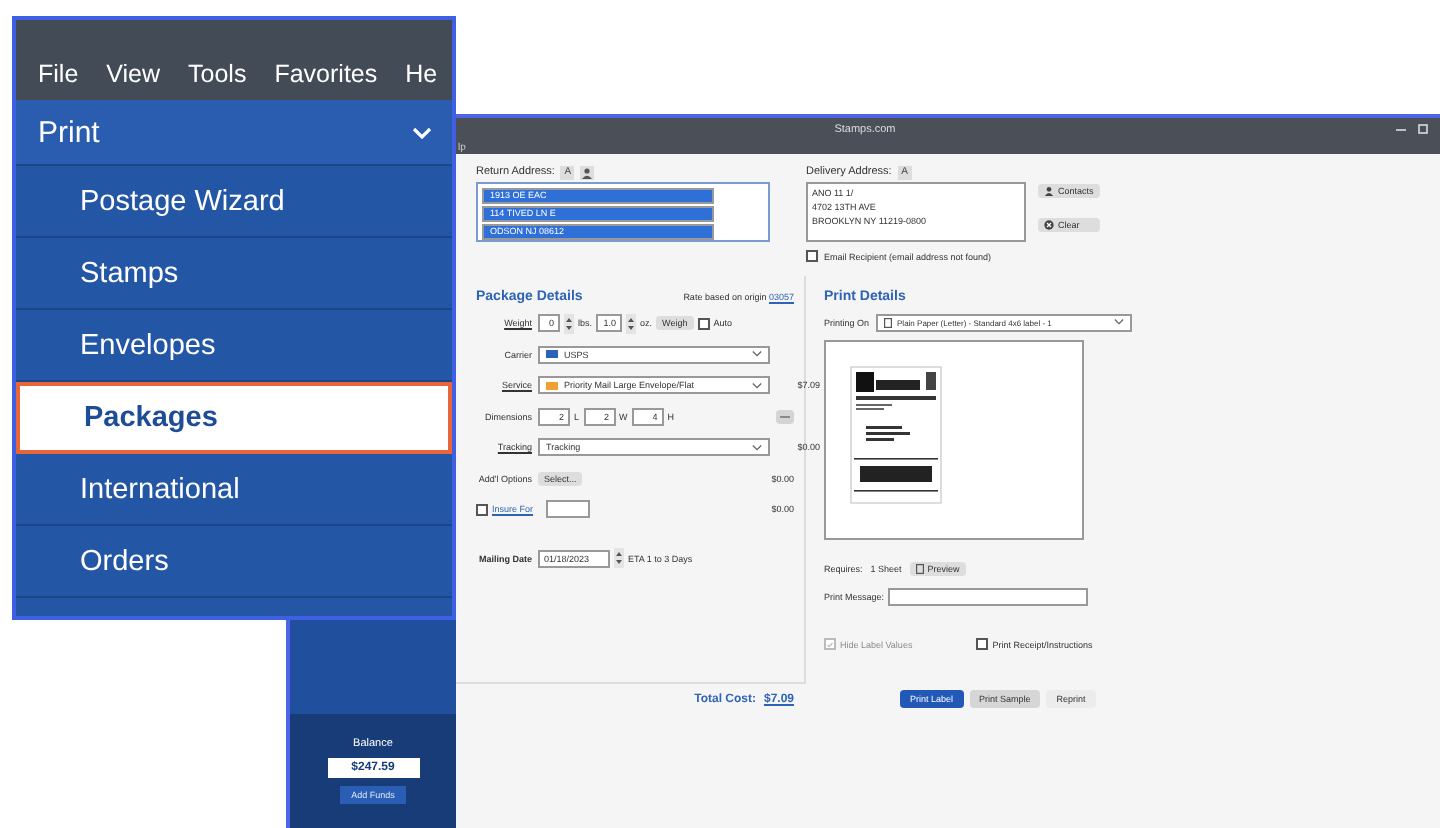  What do you see at coordinates (1049, 225) in the screenshot?
I see `clear-icon` at bounding box center [1049, 225].